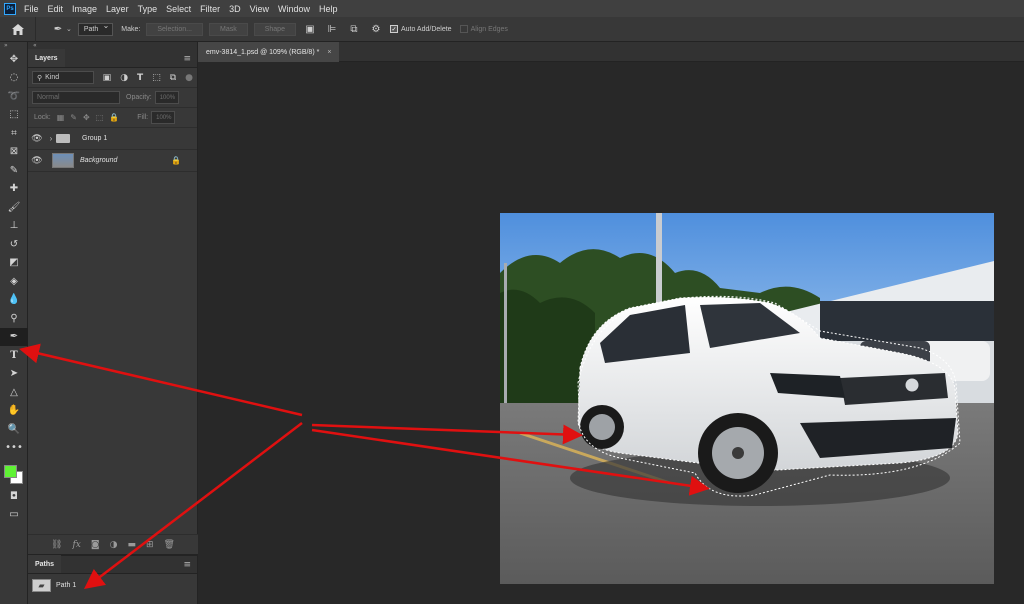  Describe the element at coordinates (76, 97) in the screenshot. I see `blend-mode-select: Normal` at that location.